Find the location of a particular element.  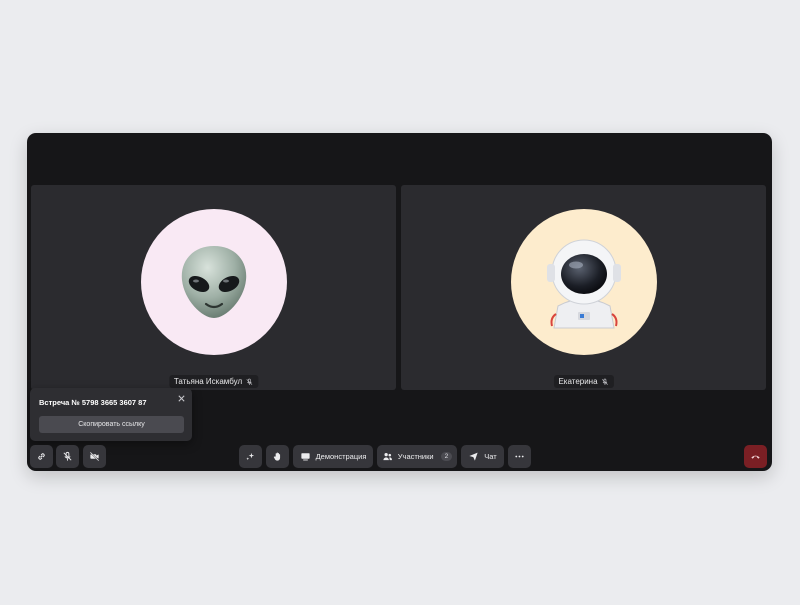

meeting-number: Встреча № 5798 3665 3607 87 is located at coordinates (93, 402).